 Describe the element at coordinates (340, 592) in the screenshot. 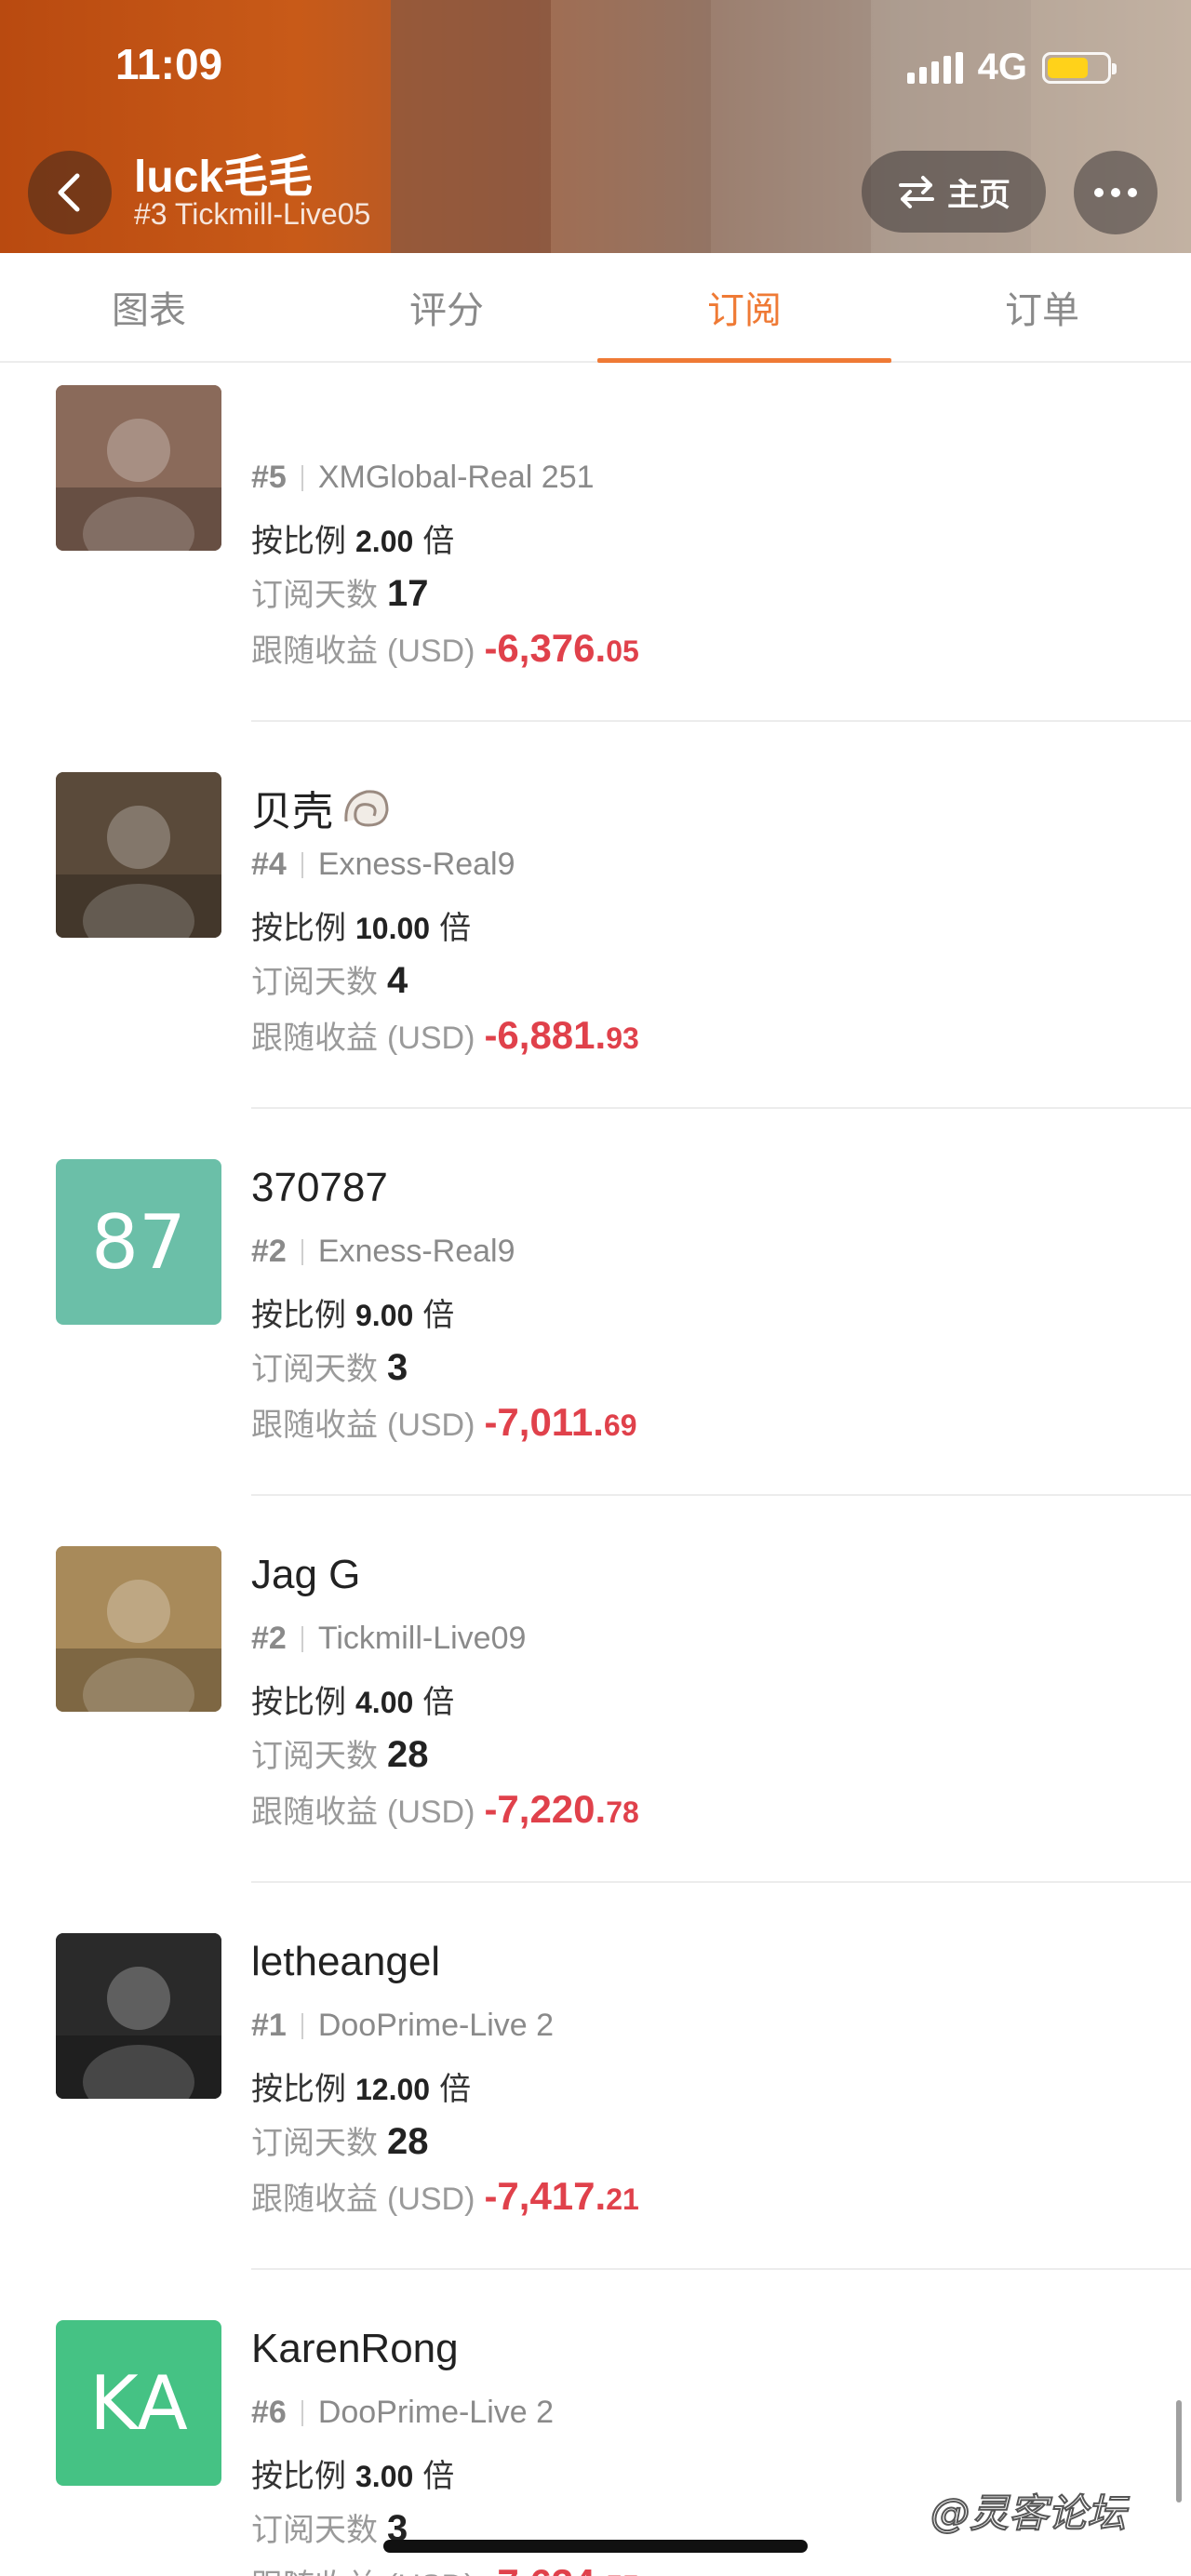

I see `days-line: 订阅天数 17` at that location.